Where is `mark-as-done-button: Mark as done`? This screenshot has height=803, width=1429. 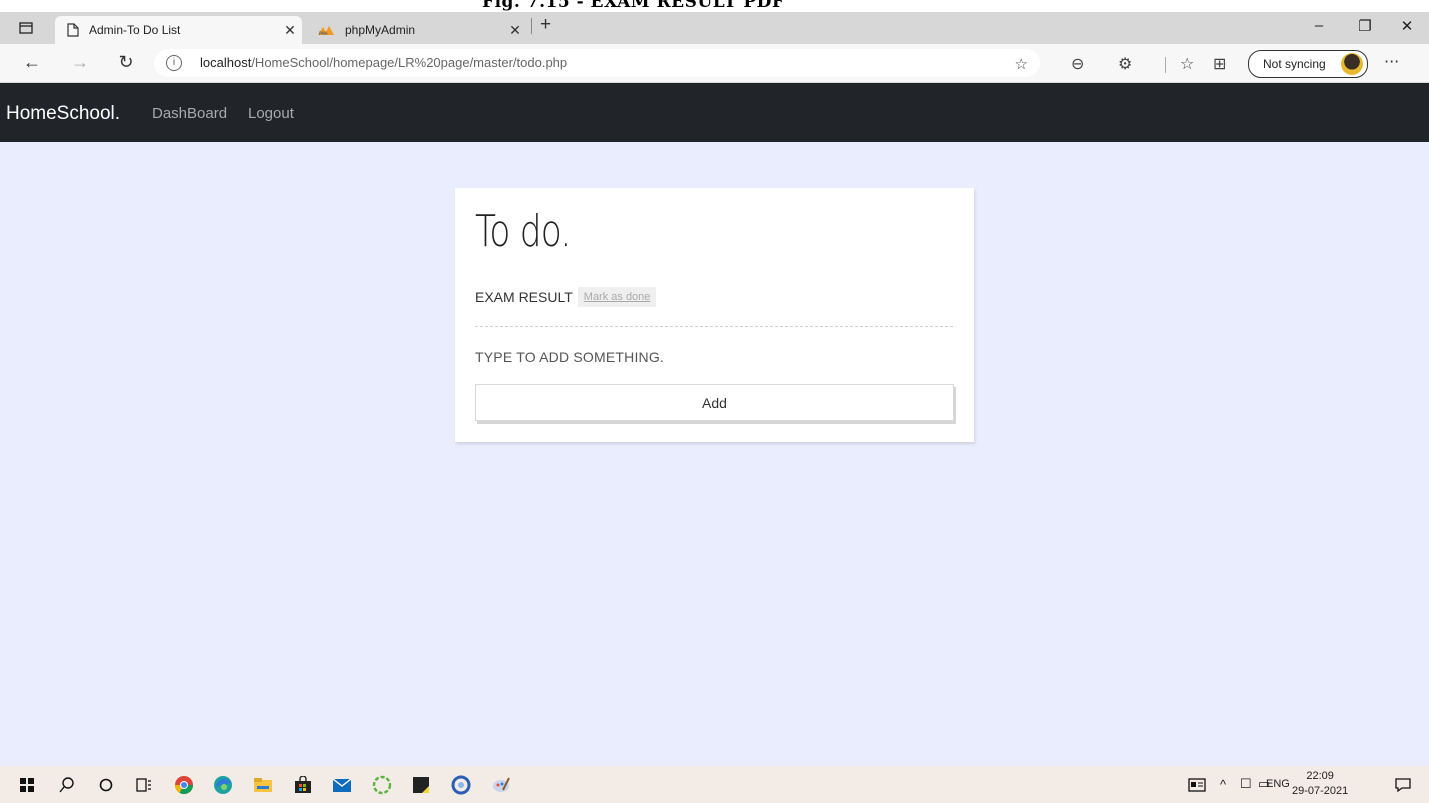 mark-as-done-button: Mark as done is located at coordinates (617, 297).